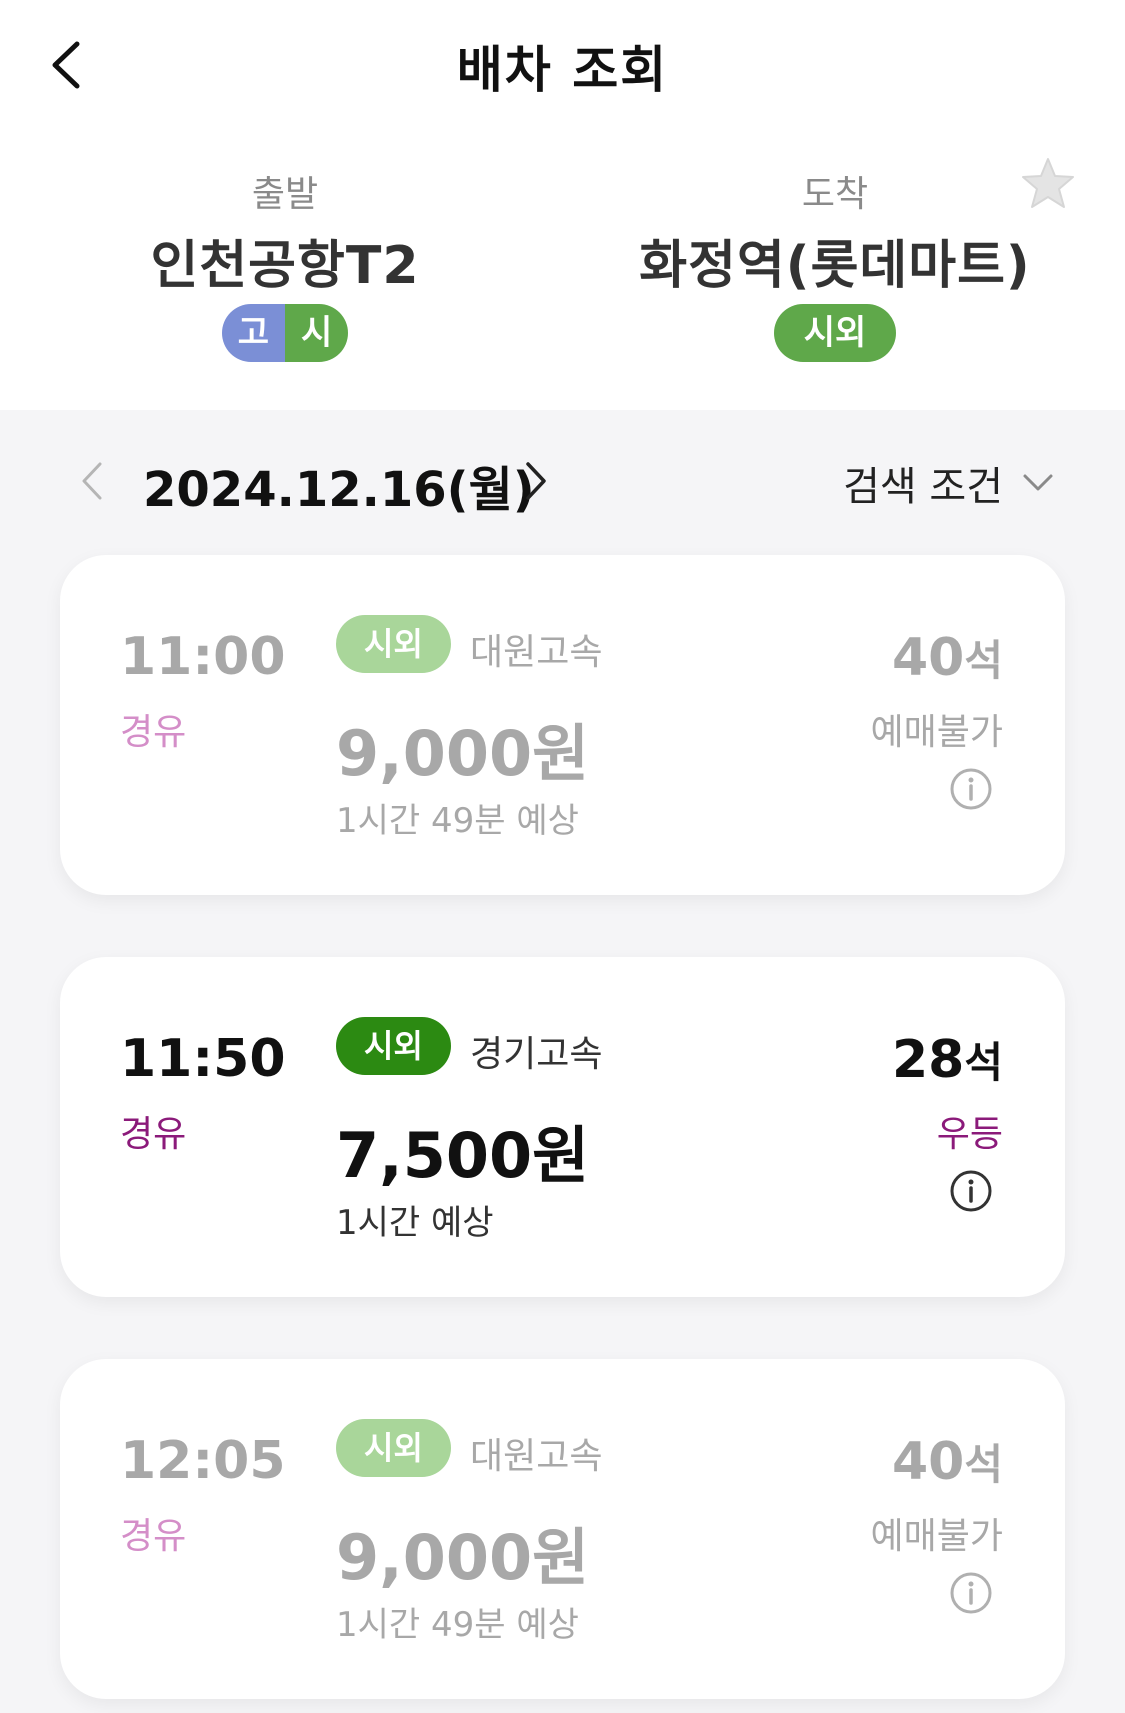 Image resolution: width=1125 pixels, height=1713 pixels. I want to click on departure-time: 12:05, so click(203, 1461).